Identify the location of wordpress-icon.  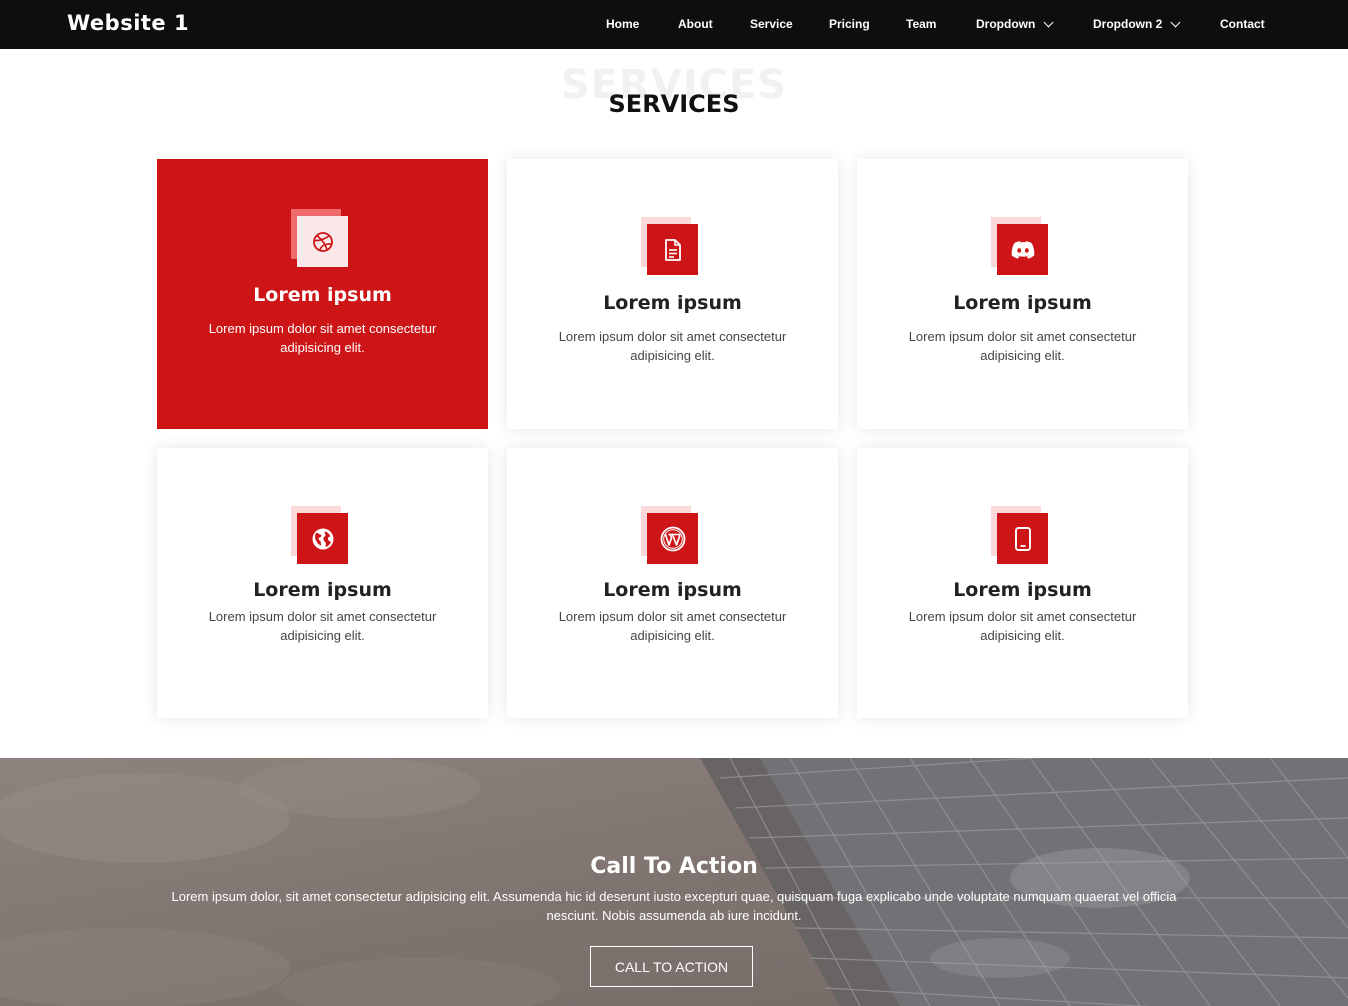
(672, 538).